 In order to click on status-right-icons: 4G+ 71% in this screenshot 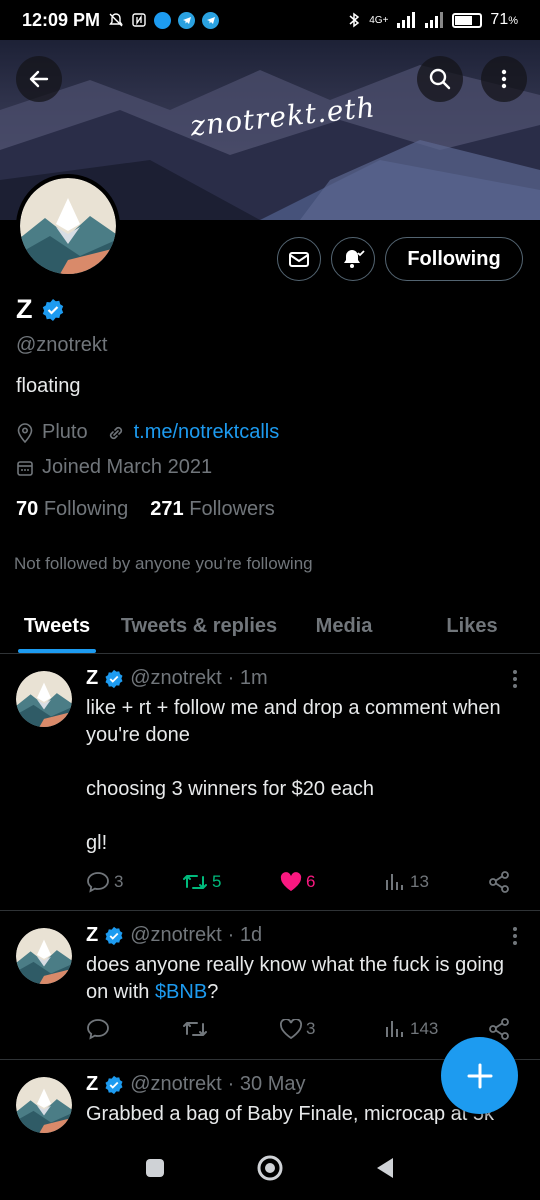, I will do `click(432, 20)`.